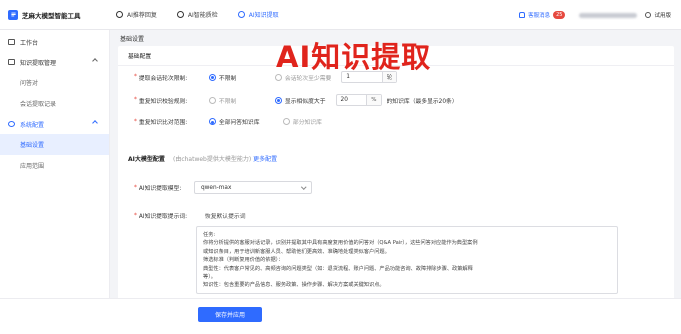 This screenshot has width=681, height=334. What do you see at coordinates (373, 100) in the screenshot?
I see `input-unit: %` at bounding box center [373, 100].